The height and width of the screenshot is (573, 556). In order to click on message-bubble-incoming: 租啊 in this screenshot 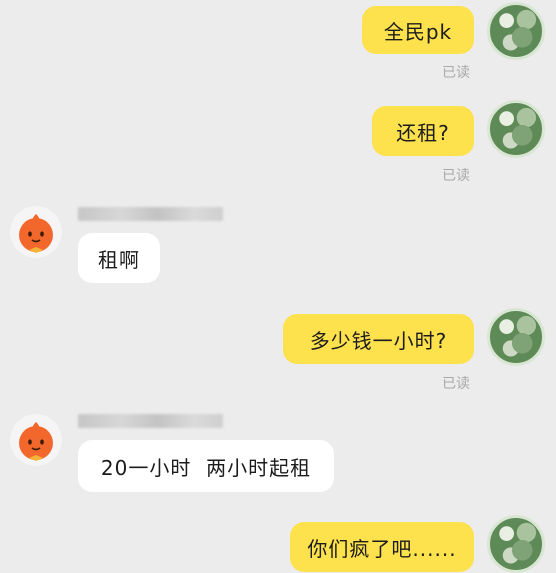, I will do `click(119, 258)`.